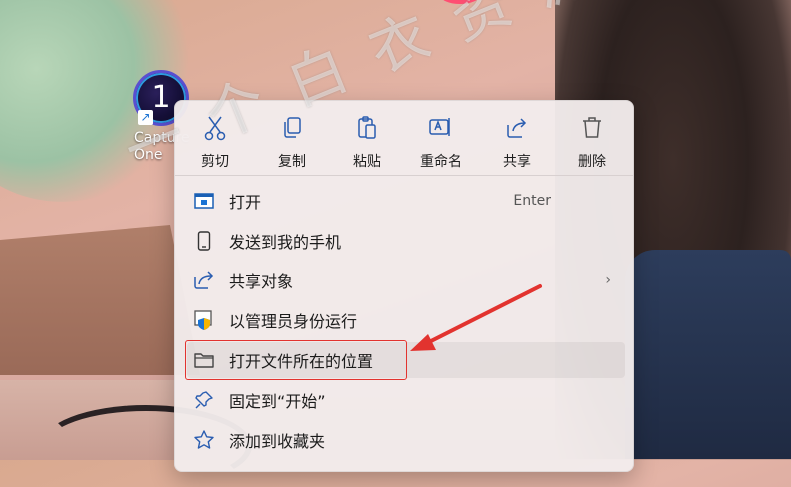 This screenshot has height=487, width=791. I want to click on folder-icon, so click(204, 360).